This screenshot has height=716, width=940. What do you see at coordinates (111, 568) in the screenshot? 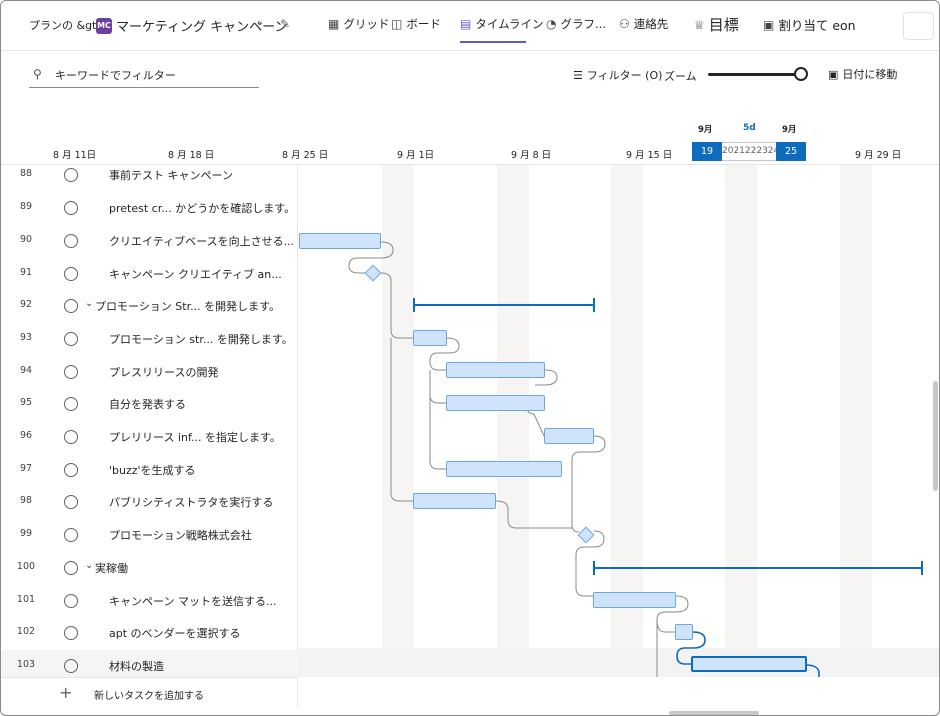
I see `task-name: 実稼働` at bounding box center [111, 568].